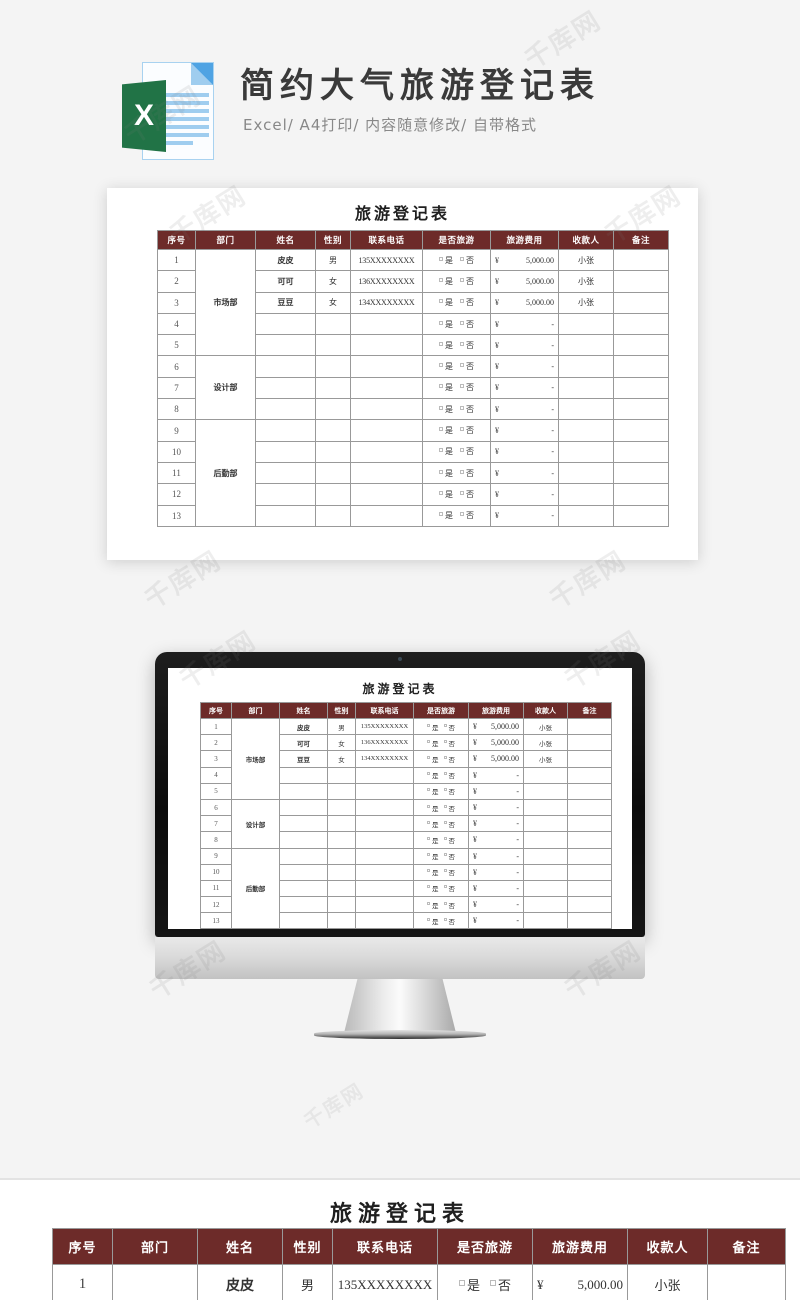  Describe the element at coordinates (386, 260) in the screenshot. I see `phone-cell: 135XXXXXXXX` at that location.